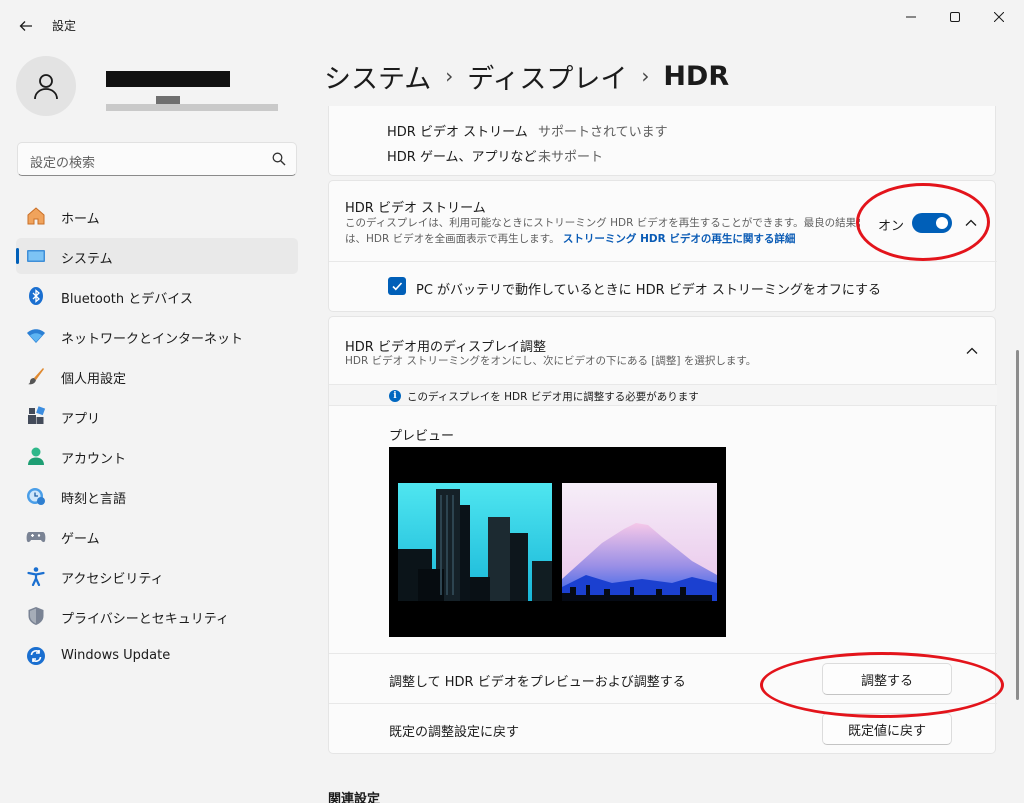 The height and width of the screenshot is (803, 1024). I want to click on sidebar-item-label: アカウント, so click(94, 459).